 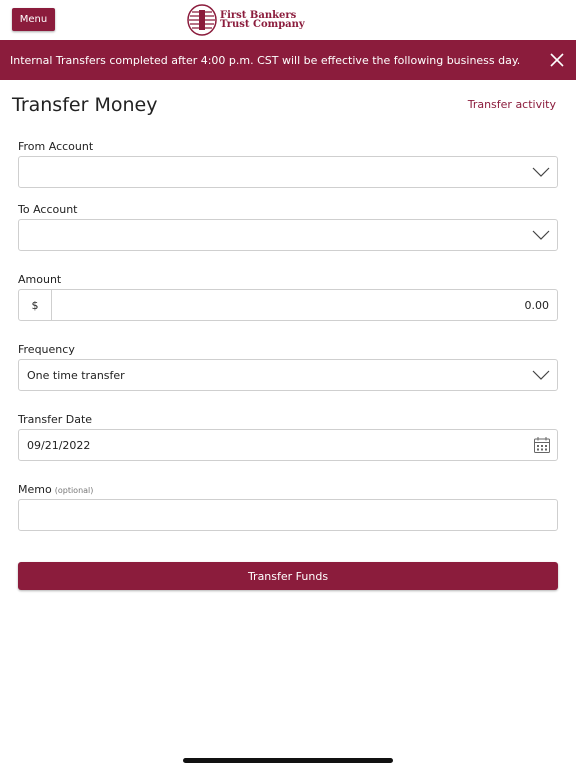 I want to click on close-icon, so click(x=557, y=60).